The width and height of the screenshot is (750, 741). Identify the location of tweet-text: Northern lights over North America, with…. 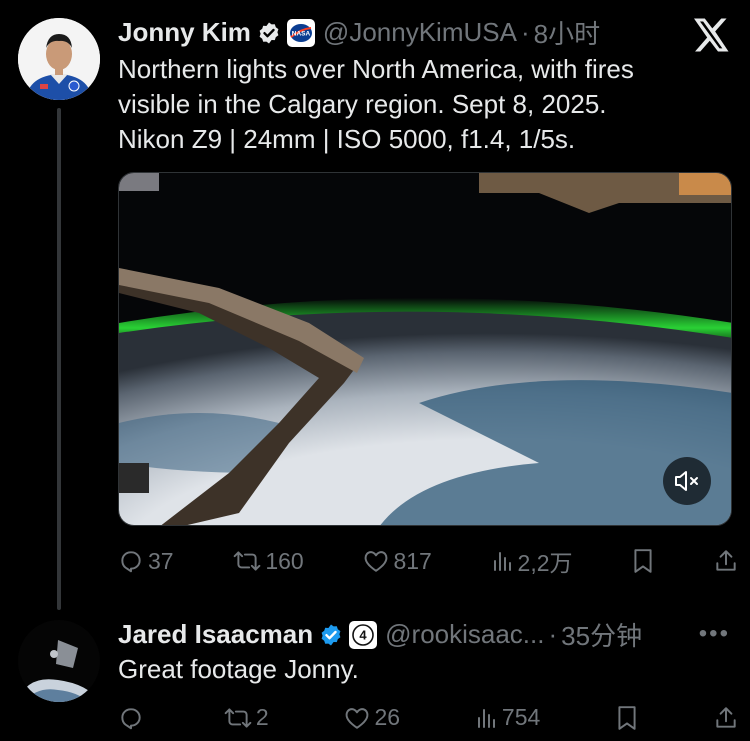
(376, 104).